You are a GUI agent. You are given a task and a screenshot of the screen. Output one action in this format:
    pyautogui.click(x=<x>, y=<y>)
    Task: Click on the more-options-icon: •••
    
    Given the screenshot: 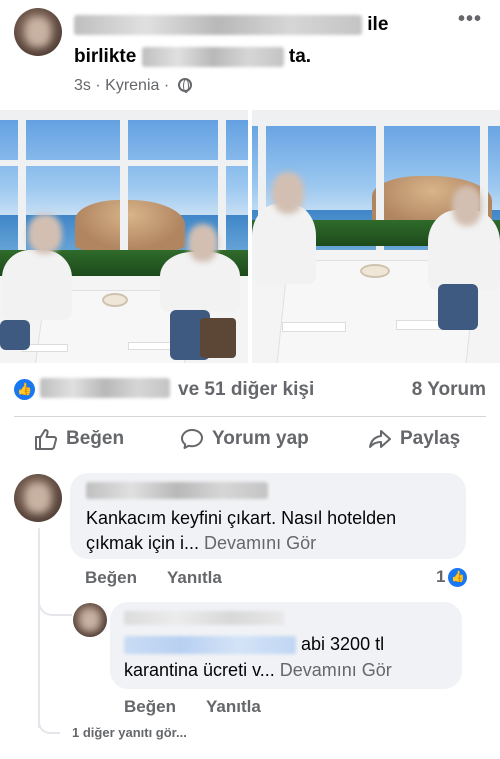 What is the action you would take?
    pyautogui.click(x=470, y=19)
    